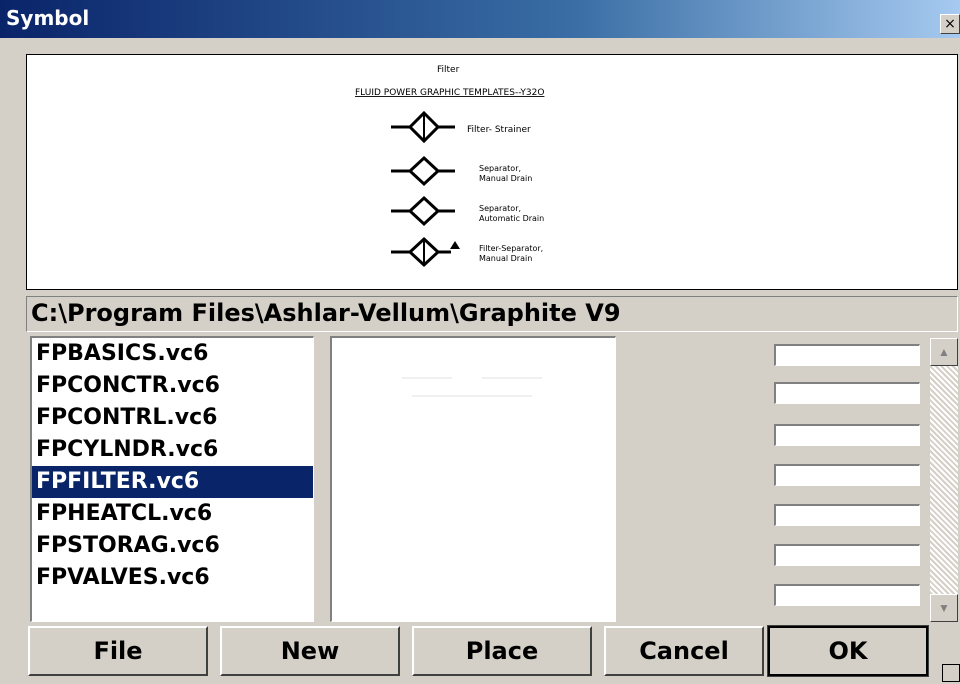 The width and height of the screenshot is (960, 684). What do you see at coordinates (472, 387) in the screenshot?
I see `faint-thumbnail` at bounding box center [472, 387].